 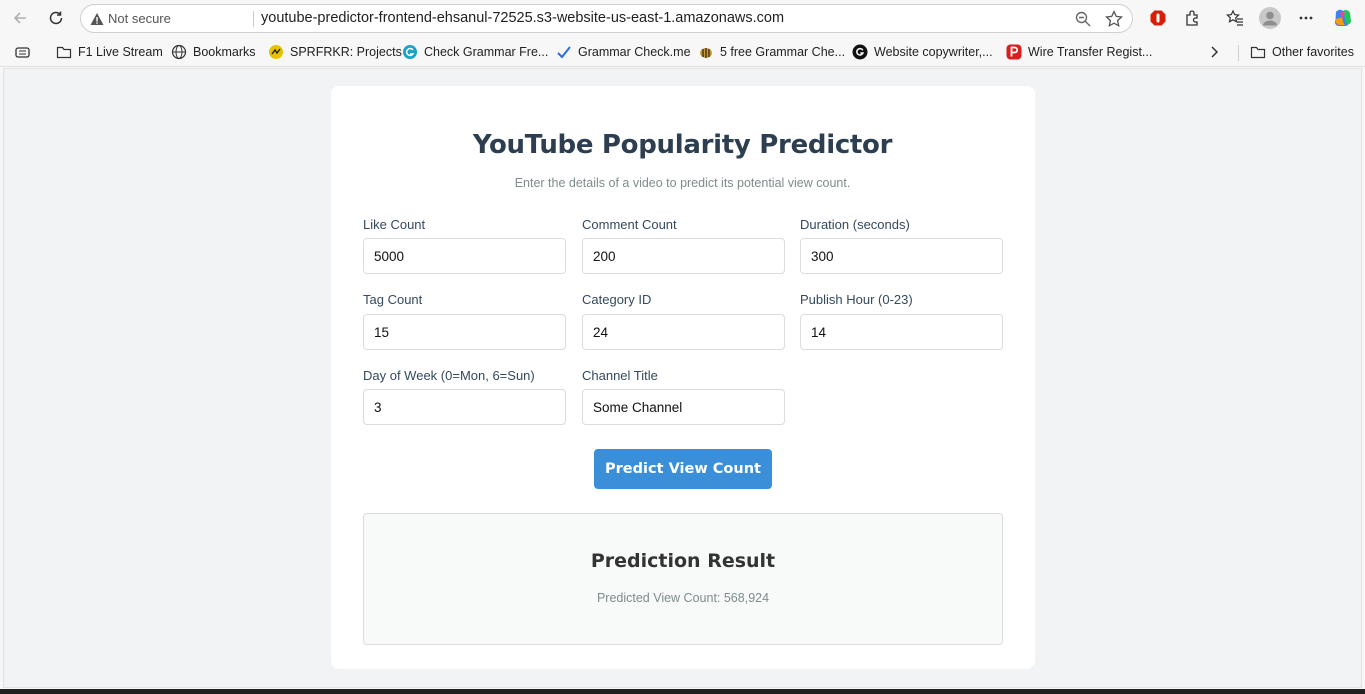 What do you see at coordinates (683, 407) in the screenshot?
I see `channel-title-input` at bounding box center [683, 407].